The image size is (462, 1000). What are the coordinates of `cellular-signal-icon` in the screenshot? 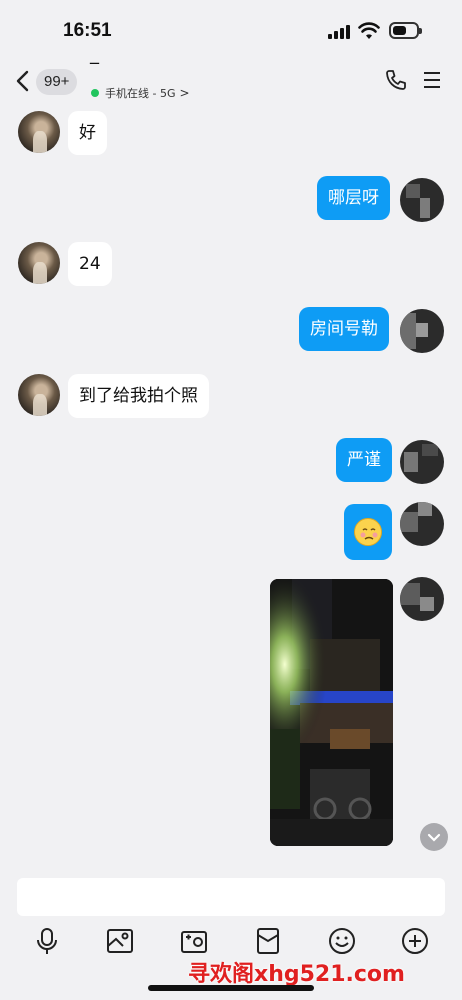 It's located at (340, 32).